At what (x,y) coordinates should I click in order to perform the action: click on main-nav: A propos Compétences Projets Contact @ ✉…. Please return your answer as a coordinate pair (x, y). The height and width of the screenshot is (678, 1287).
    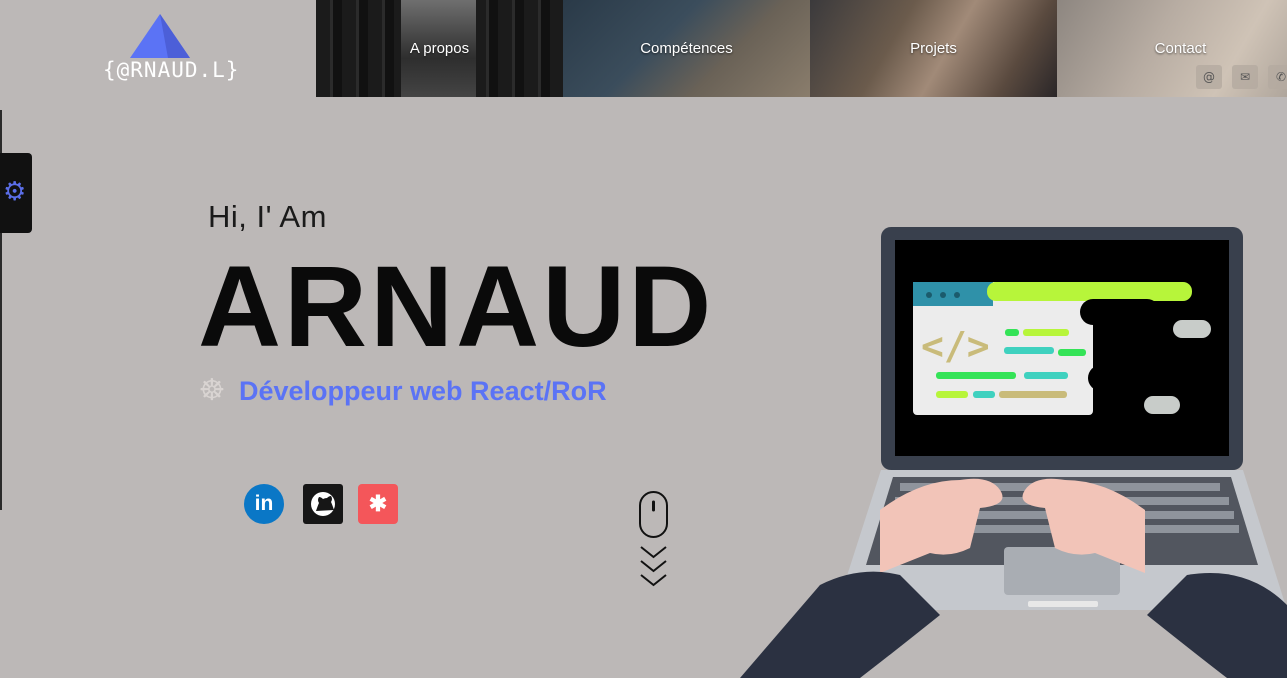
    Looking at the image, I should click on (801, 48).